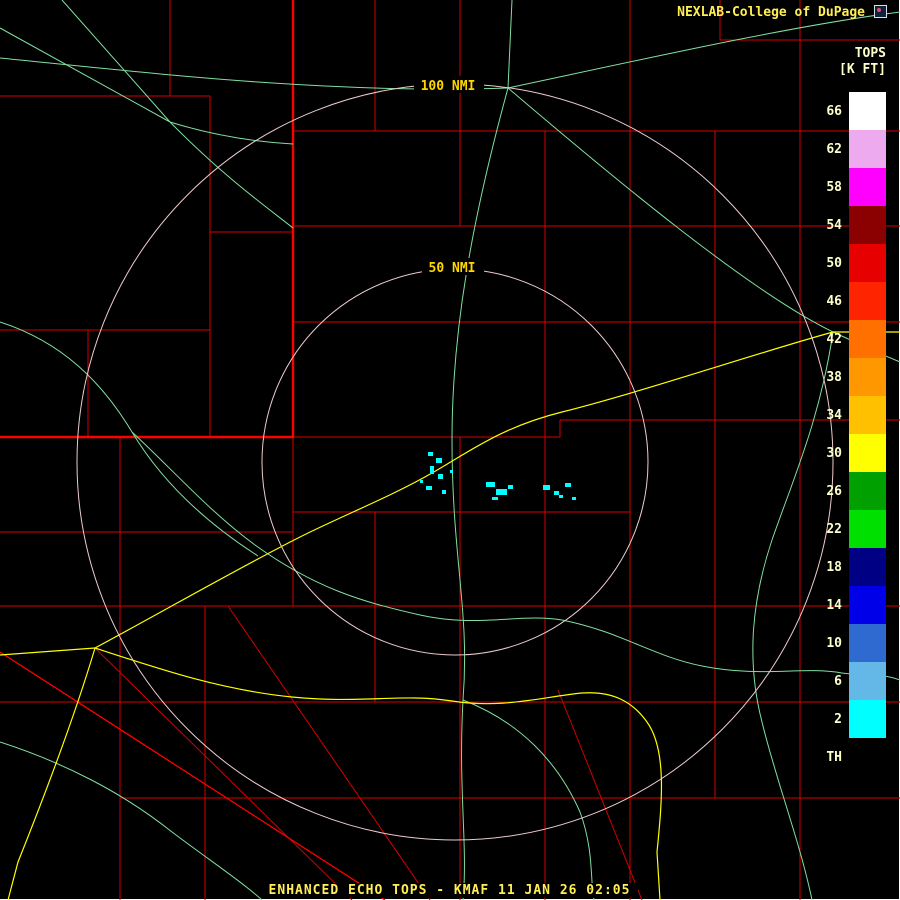 This screenshot has width=900, height=900. Describe the element at coordinates (834, 757) in the screenshot. I see `legend-value: TH` at that location.